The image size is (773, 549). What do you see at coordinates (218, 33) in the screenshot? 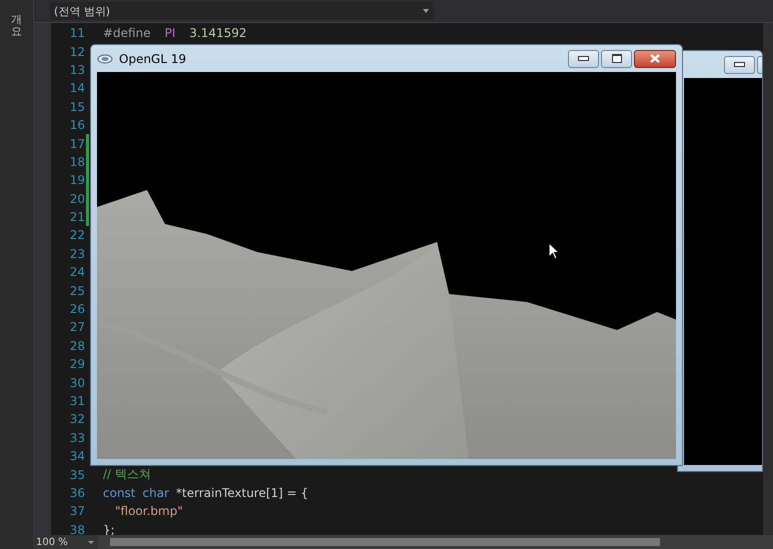
I see `number-literal: 3.141592` at bounding box center [218, 33].